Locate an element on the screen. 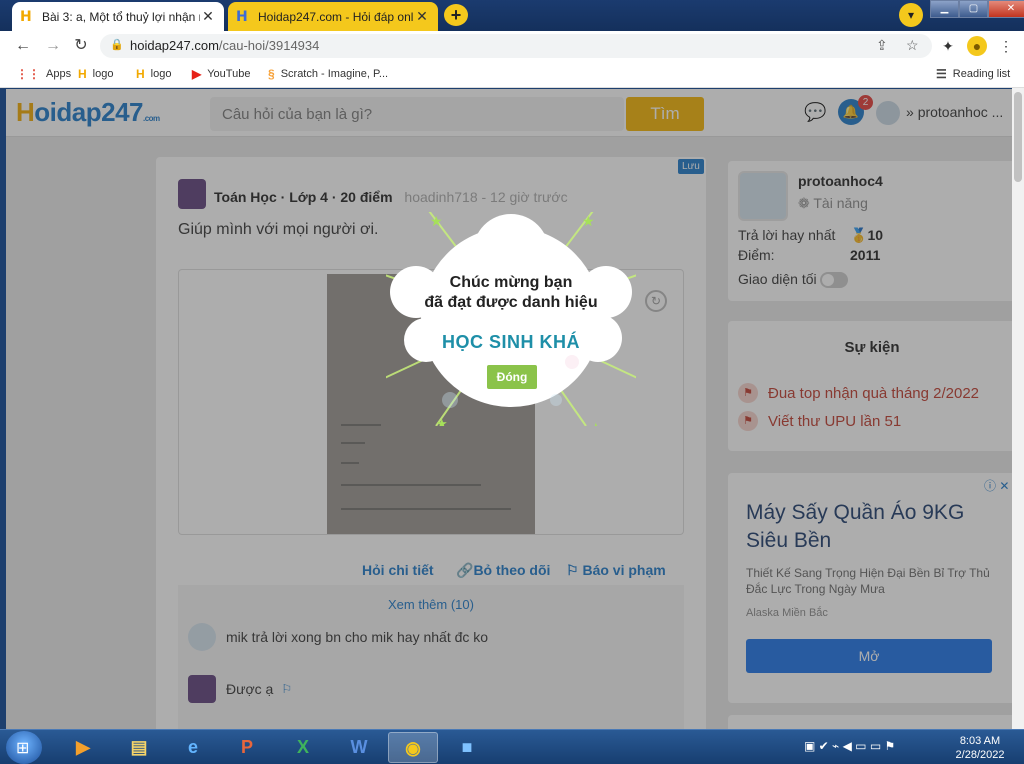  tab-question: H Bài 3: a, Một tổ thuỷ lợi nhận nạo ✕ is located at coordinates (118, 16).